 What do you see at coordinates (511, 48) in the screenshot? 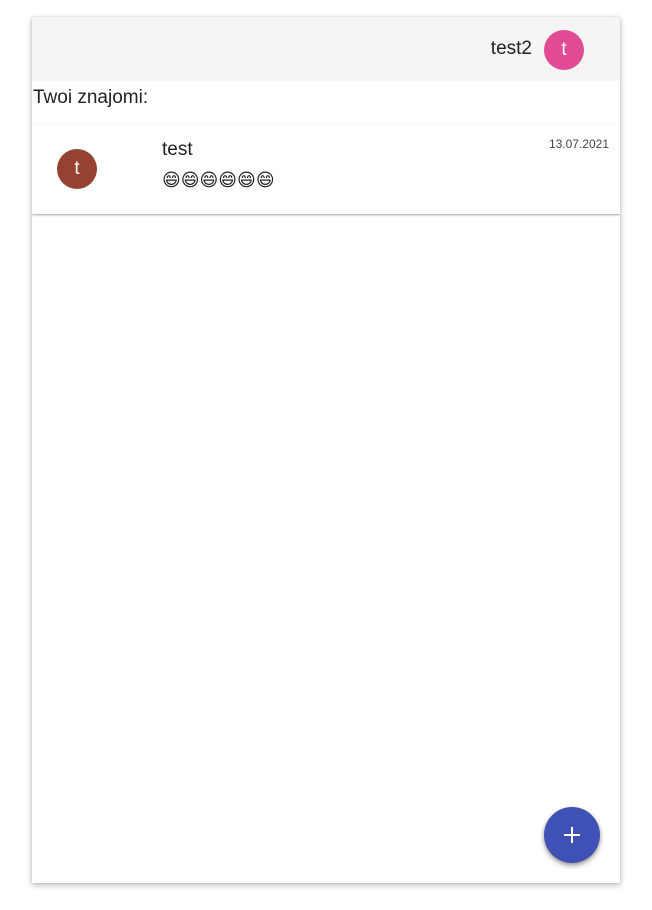
I see `header-username: test2` at bounding box center [511, 48].